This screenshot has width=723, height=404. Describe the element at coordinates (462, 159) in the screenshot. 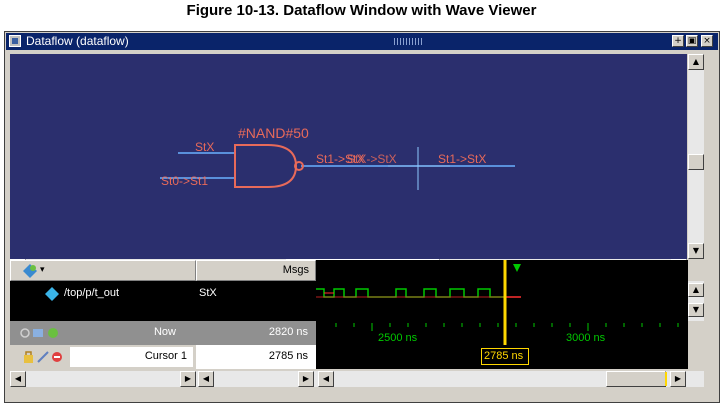

I see `far-output-label: St1->StX` at that location.